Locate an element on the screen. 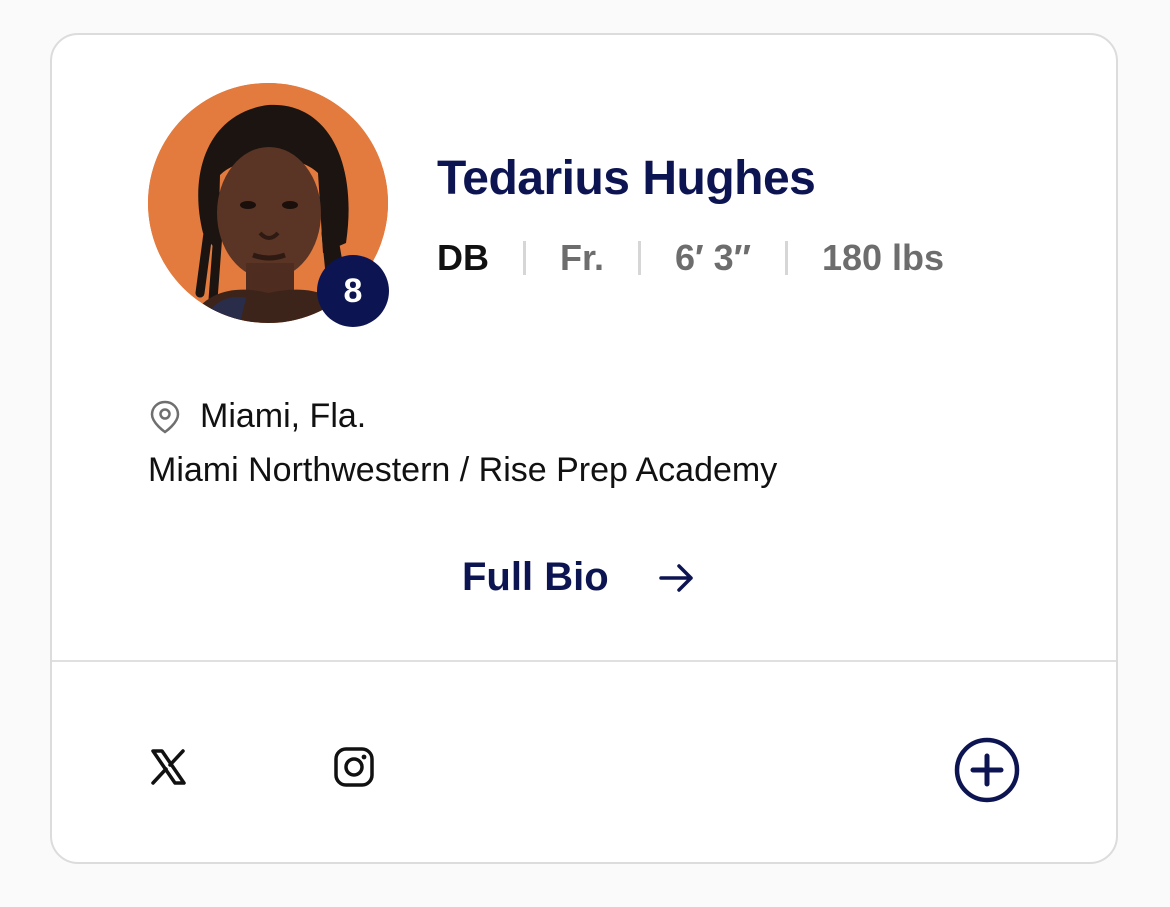 Image resolution: width=1170 pixels, height=907 pixels. player-class-year: Fr. is located at coordinates (582, 257).